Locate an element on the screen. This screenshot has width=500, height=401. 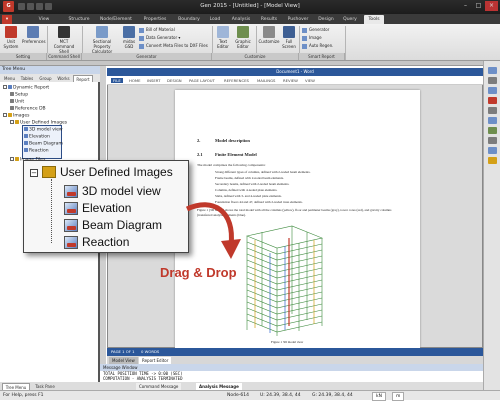
auto-regen-label: Auto Regen. is located at coordinates (321, 45).